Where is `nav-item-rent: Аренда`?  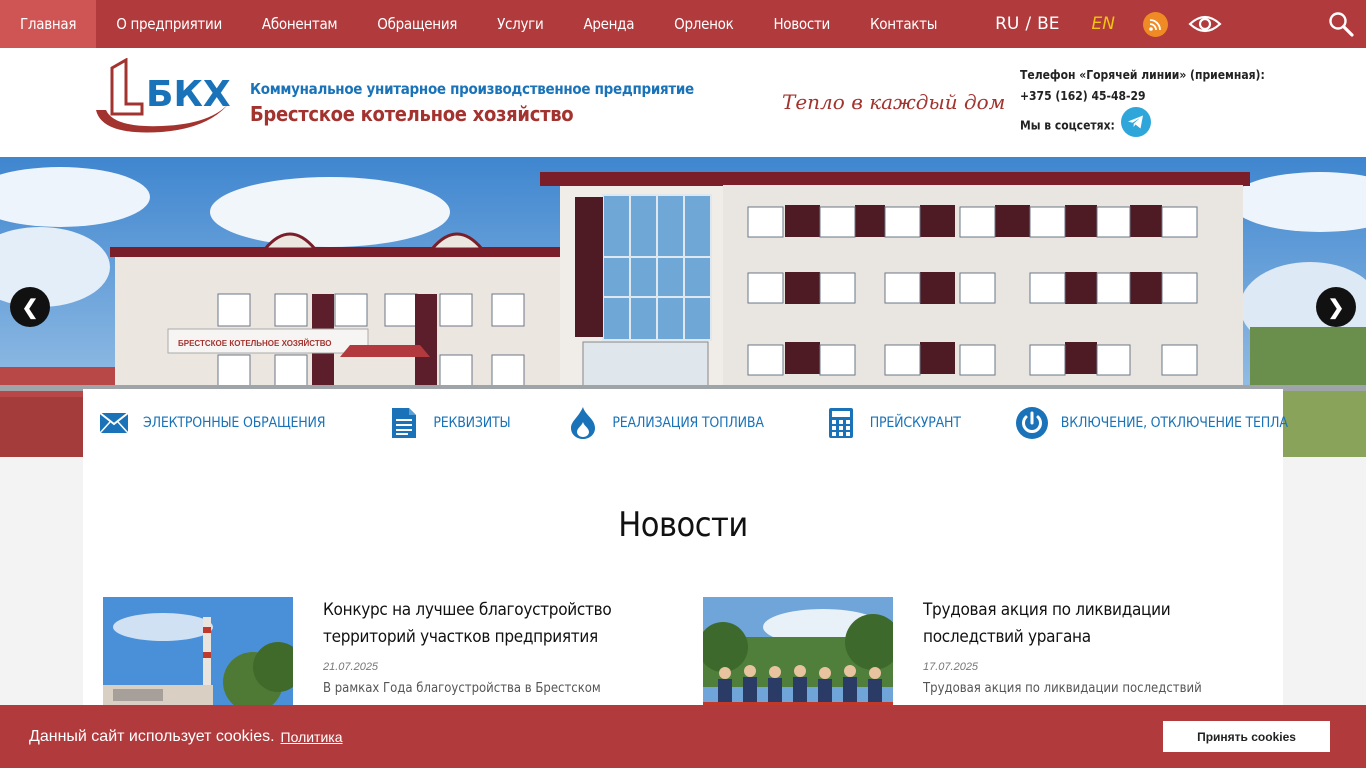
nav-item-rent: Аренда is located at coordinates (608, 24).